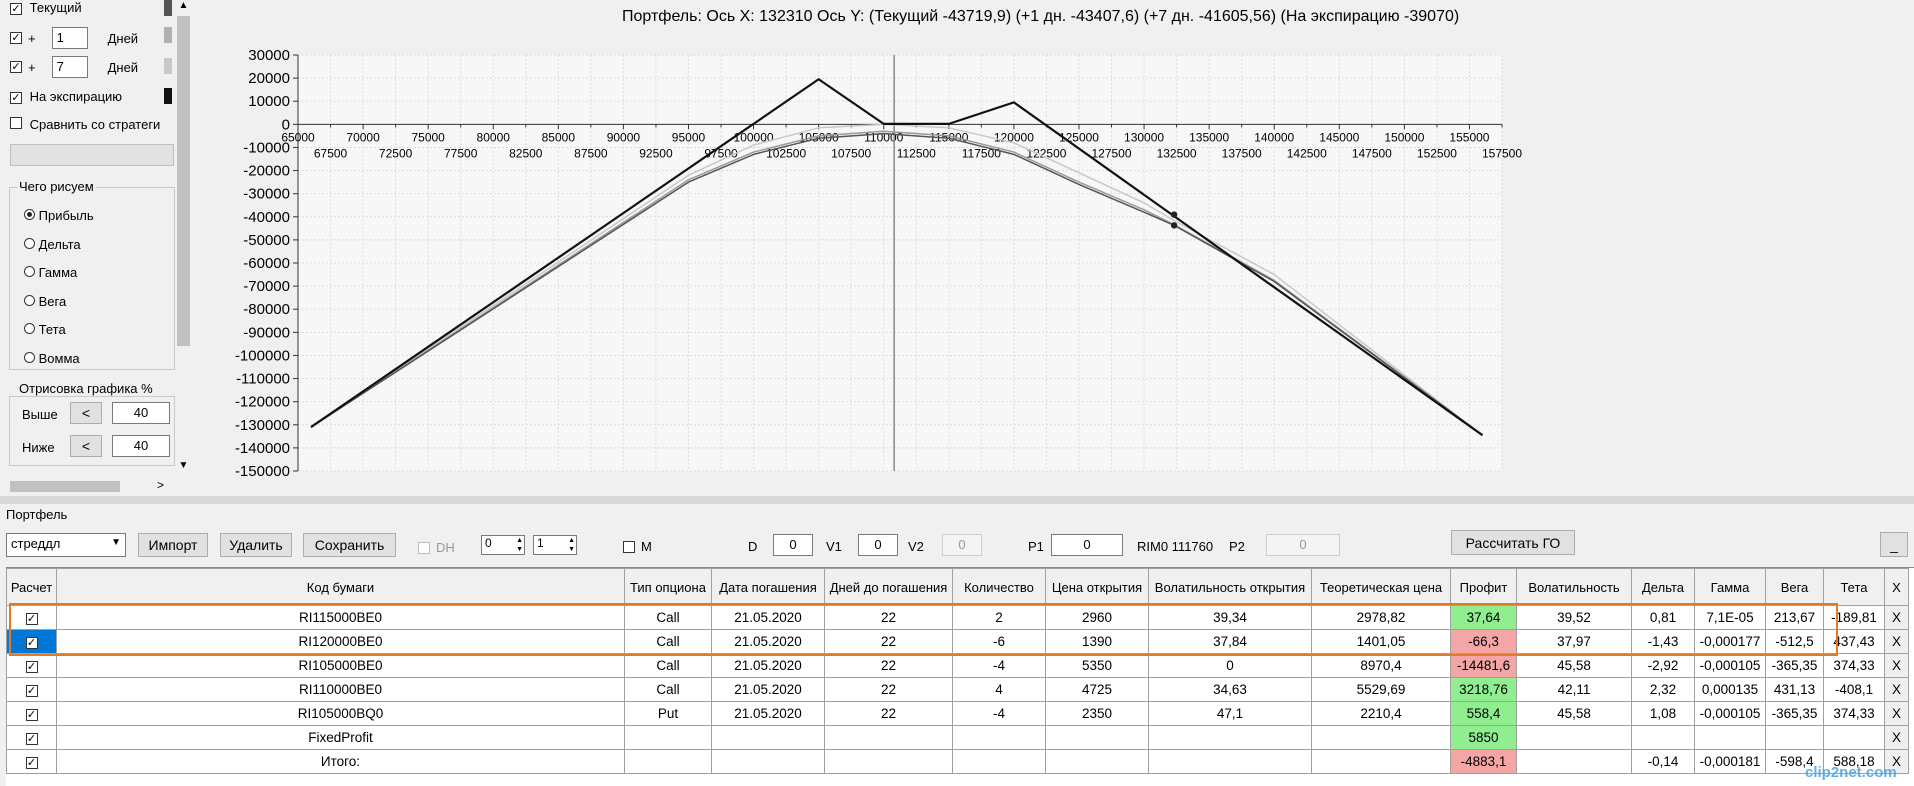 The image size is (1914, 786). Describe the element at coordinates (519, 545) in the screenshot. I see `spin1-arrows-icon: ▲ ▼` at that location.